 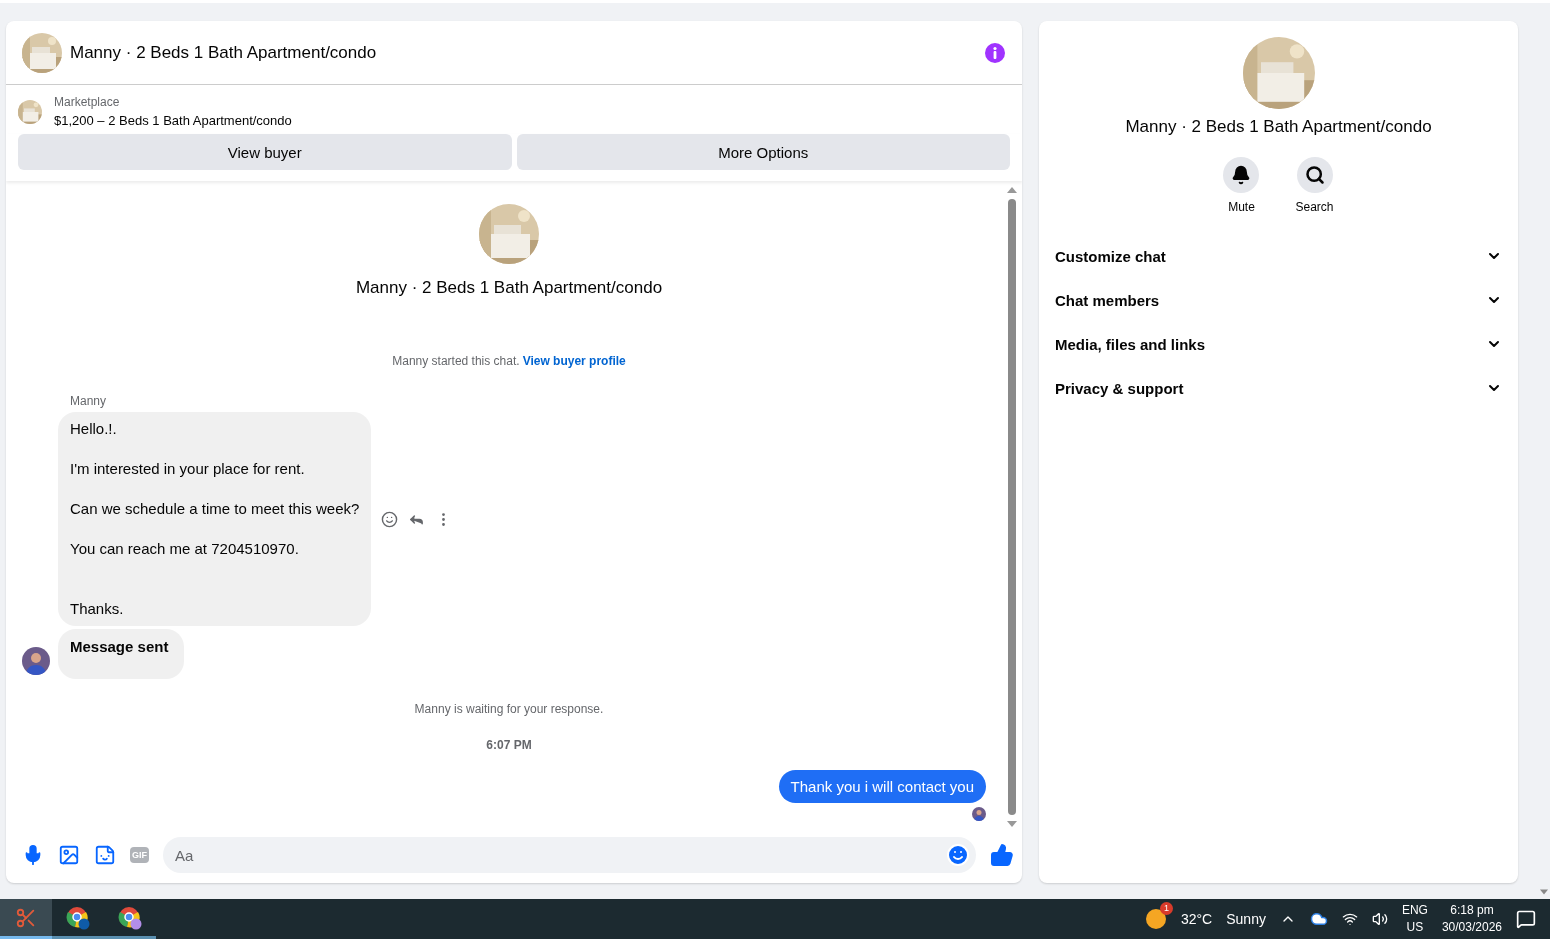 I want to click on taskbar-app, so click(x=26, y=919).